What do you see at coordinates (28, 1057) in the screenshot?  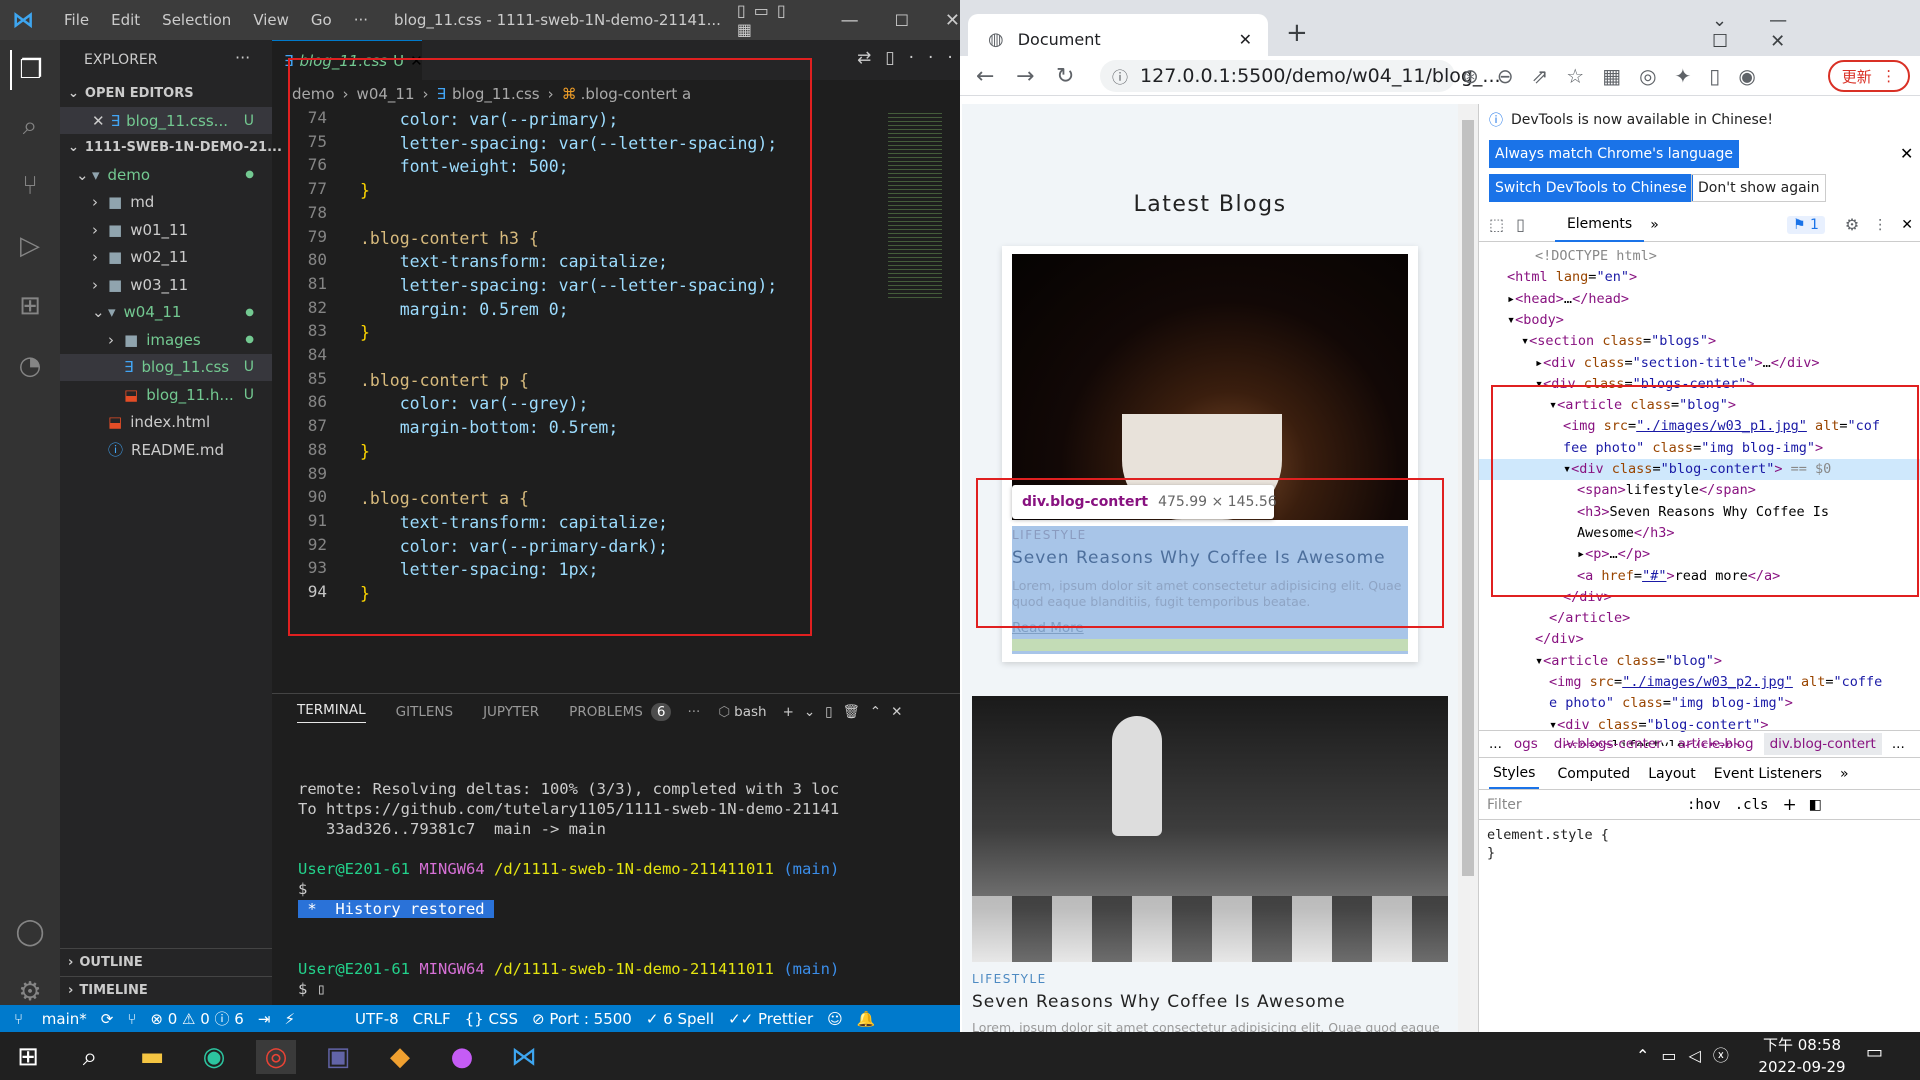 I see `windows-start-icon: ⊞` at bounding box center [28, 1057].